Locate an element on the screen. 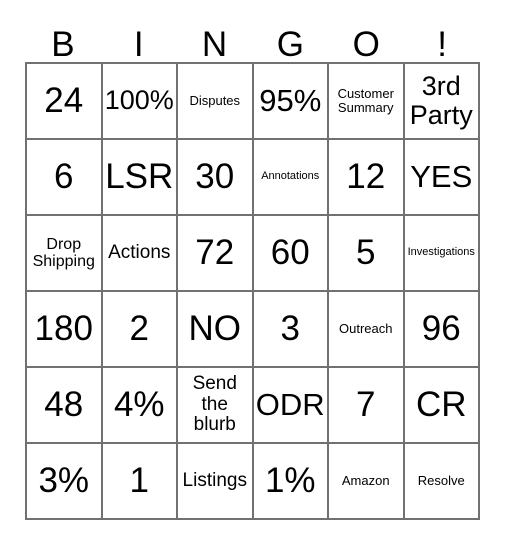 The width and height of the screenshot is (506, 544). bingo-cell-label: 180 is located at coordinates (63, 329).